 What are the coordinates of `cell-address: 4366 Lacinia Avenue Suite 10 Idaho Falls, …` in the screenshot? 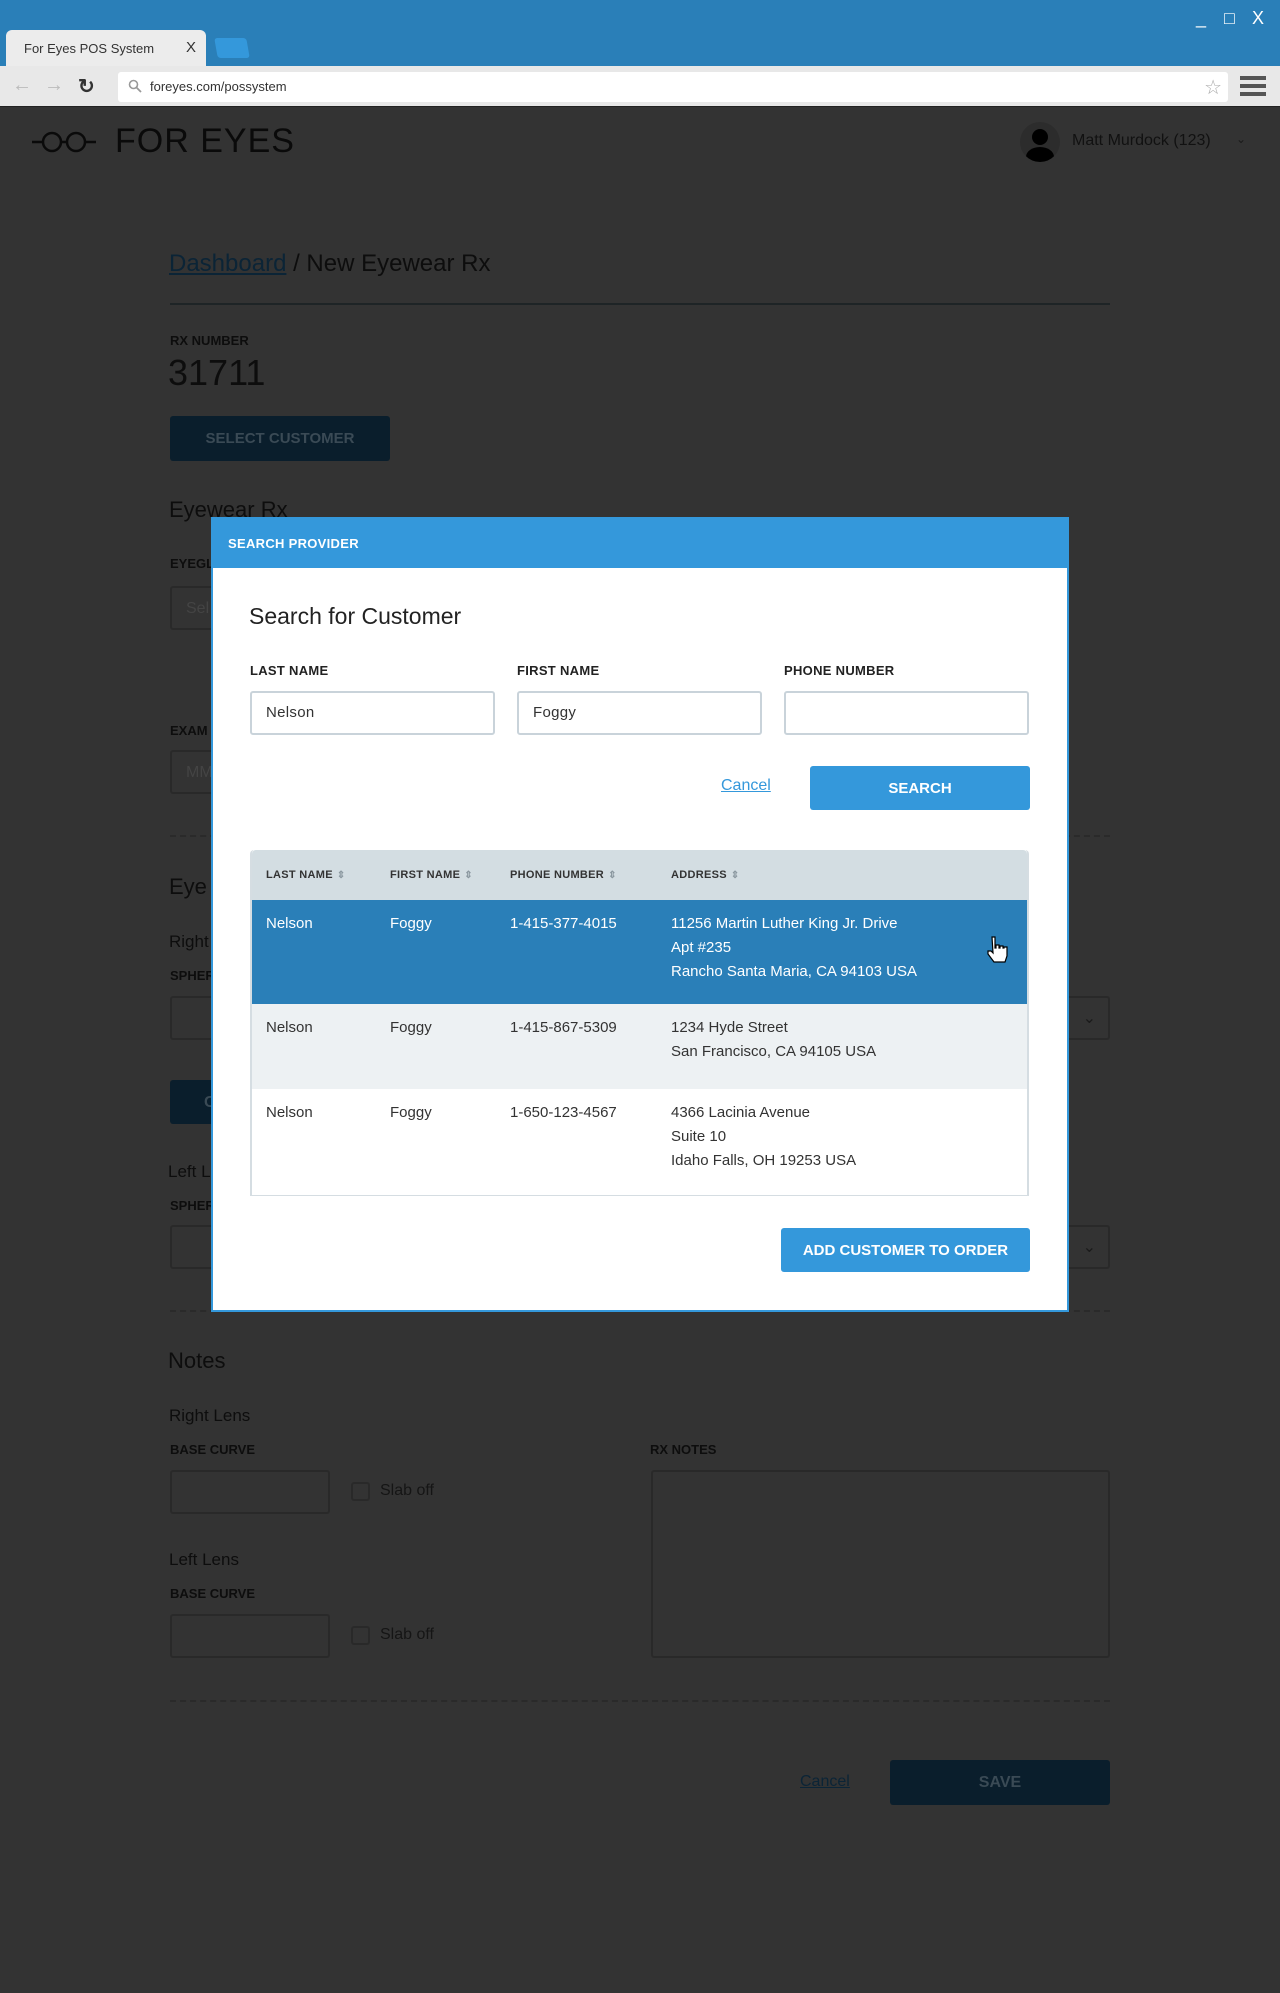 It's located at (763, 1137).